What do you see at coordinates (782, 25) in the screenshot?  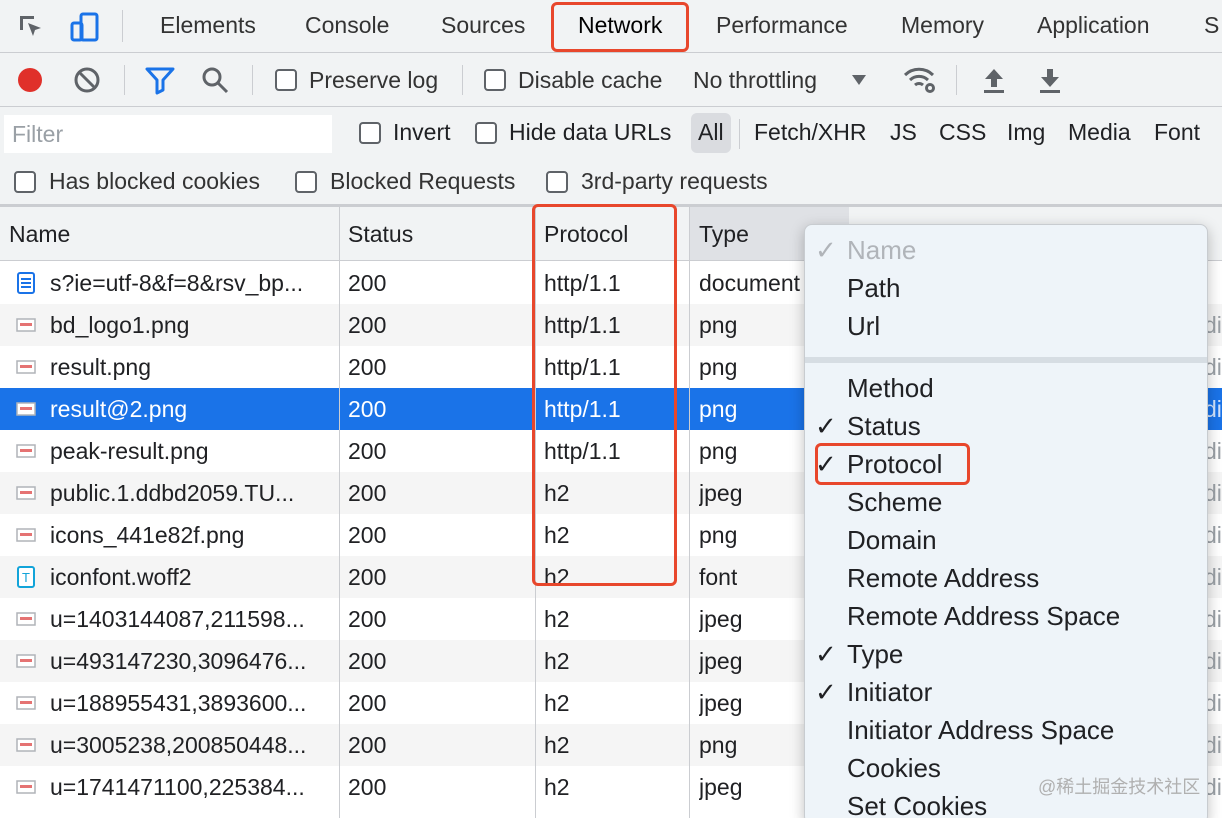 I see `tab-performance: Performance` at bounding box center [782, 25].